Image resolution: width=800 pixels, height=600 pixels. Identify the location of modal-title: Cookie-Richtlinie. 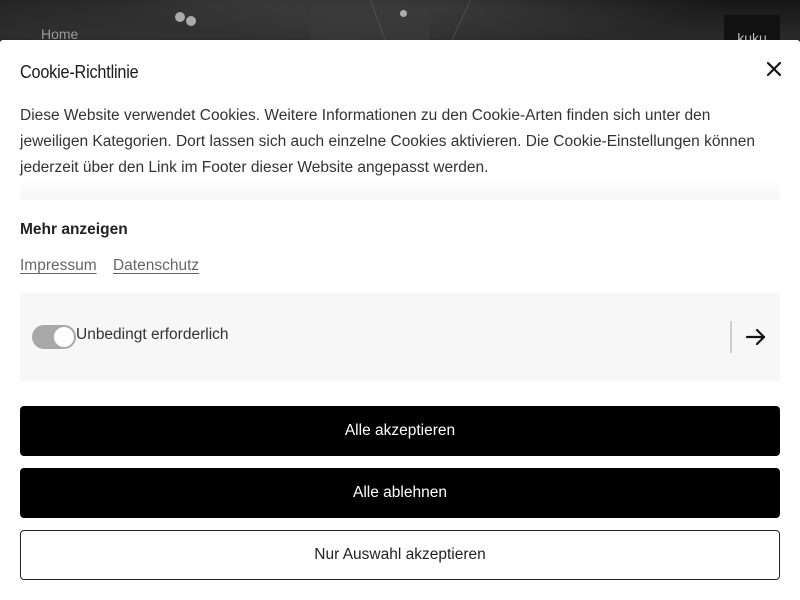
(79, 72).